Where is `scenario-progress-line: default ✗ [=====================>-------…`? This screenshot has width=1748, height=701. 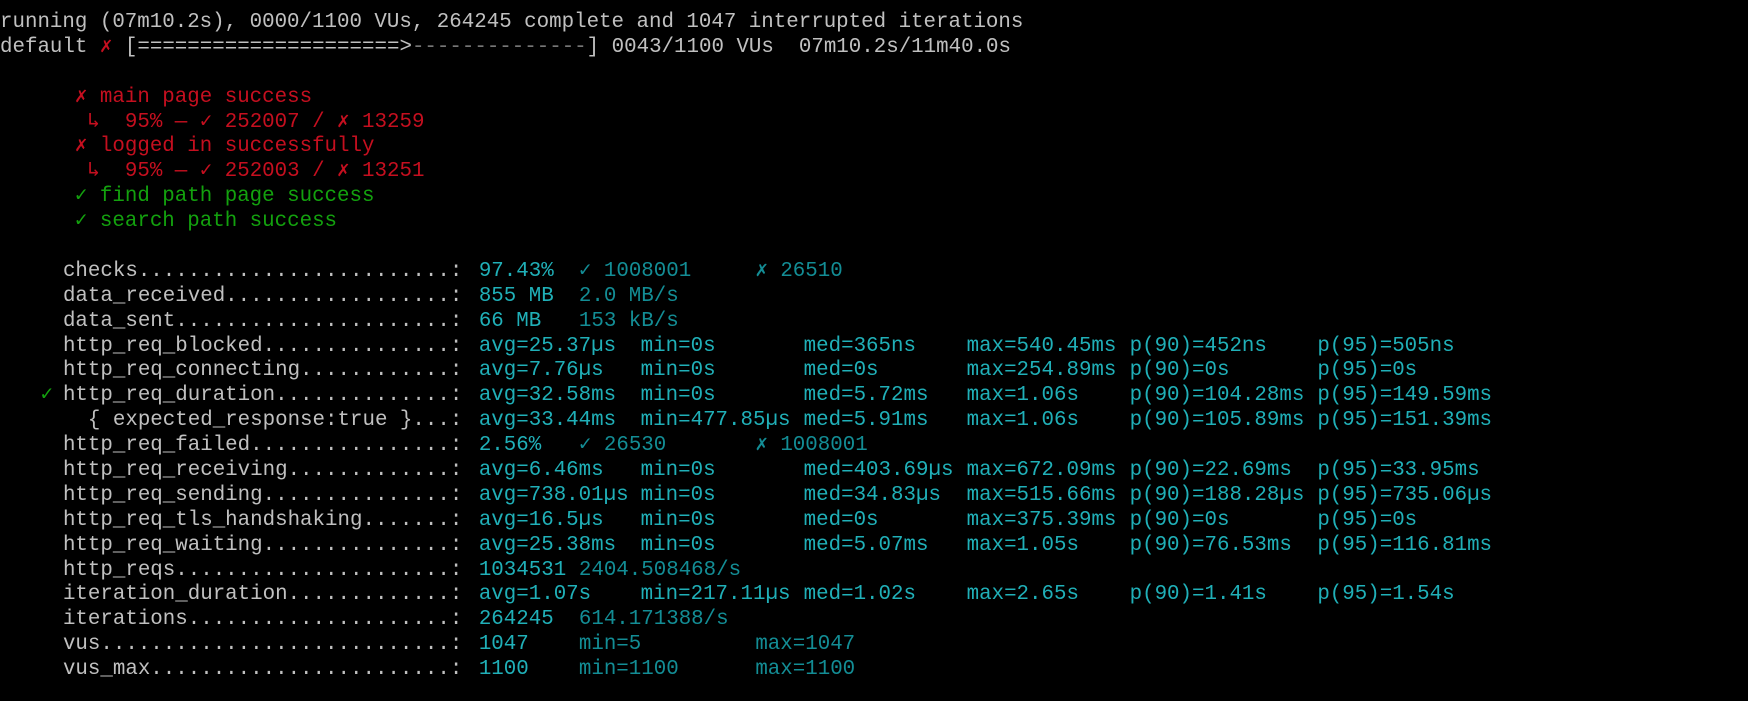 scenario-progress-line: default ✗ [=====================>-------… is located at coordinates (874, 48).